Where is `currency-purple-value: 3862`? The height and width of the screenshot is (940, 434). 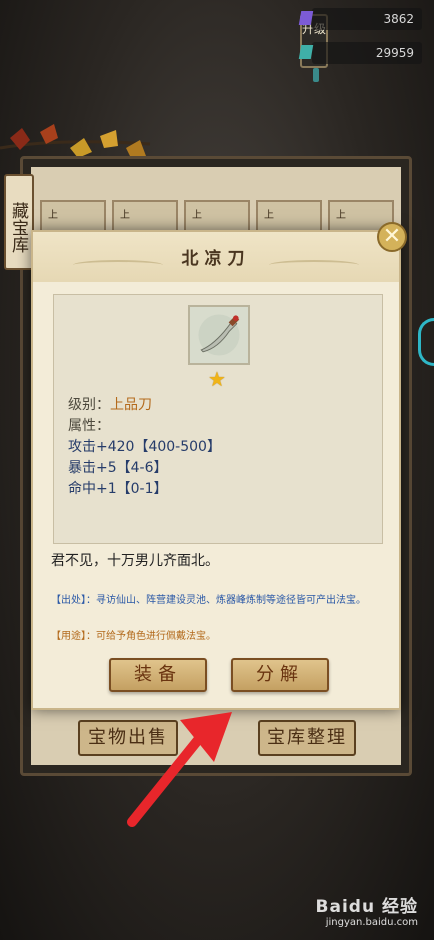
currency-purple-value: 3862 is located at coordinates (398, 19).